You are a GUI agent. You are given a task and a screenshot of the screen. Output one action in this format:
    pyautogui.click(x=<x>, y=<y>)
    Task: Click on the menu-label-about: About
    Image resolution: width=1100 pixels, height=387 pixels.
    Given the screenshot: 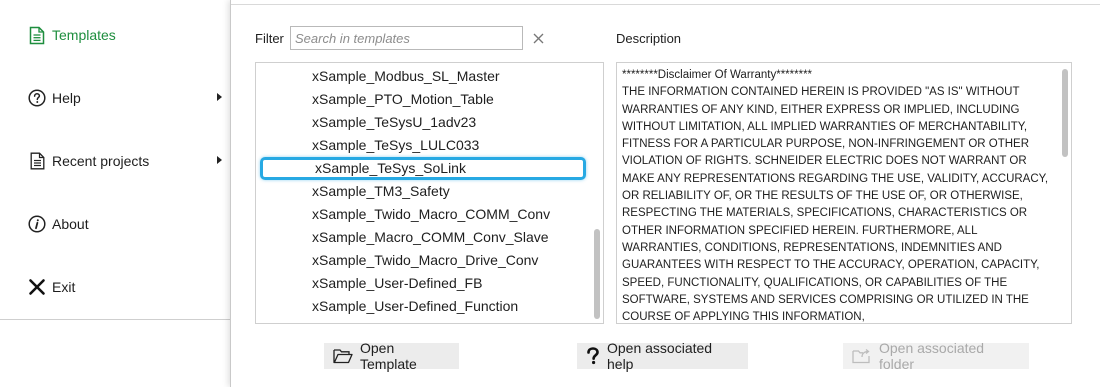 What is the action you would take?
    pyautogui.click(x=70, y=224)
    